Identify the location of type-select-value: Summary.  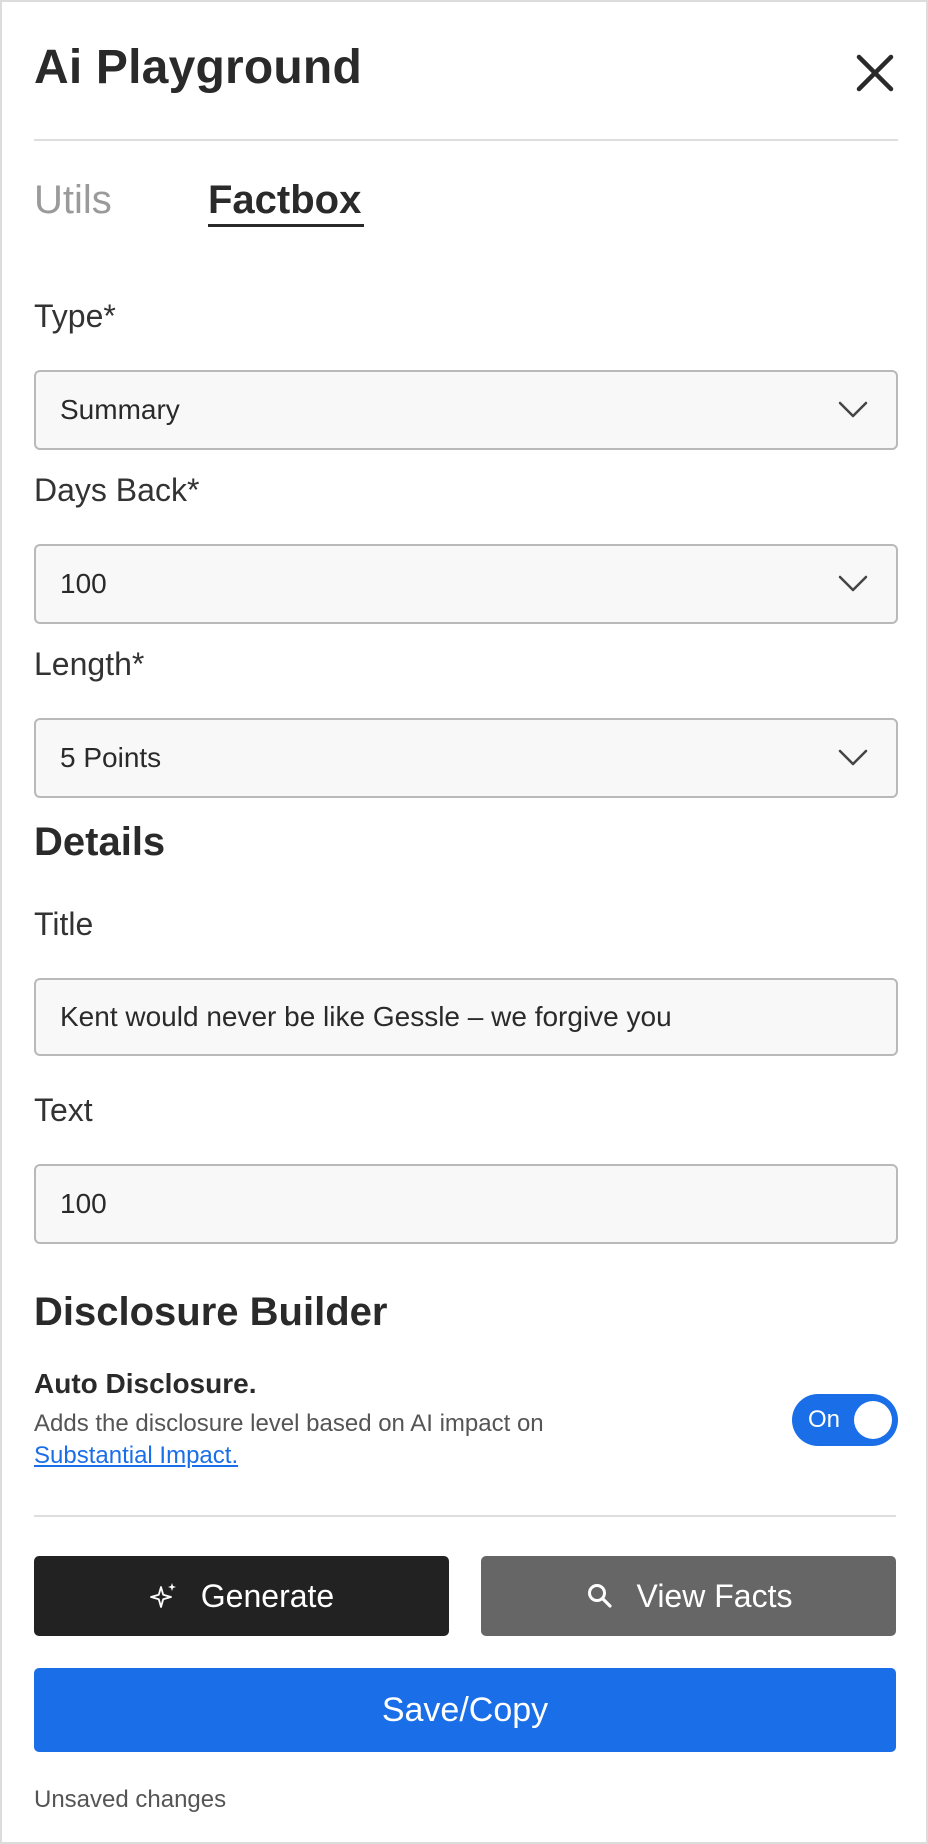
(120, 409).